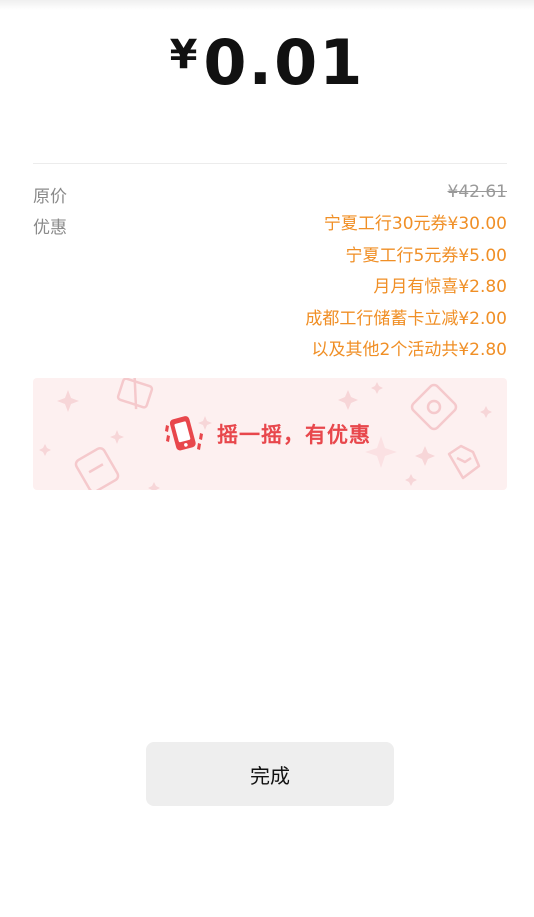 The image size is (534, 917). Describe the element at coordinates (284, 62) in the screenshot. I see `amount-value: 0.01` at that location.